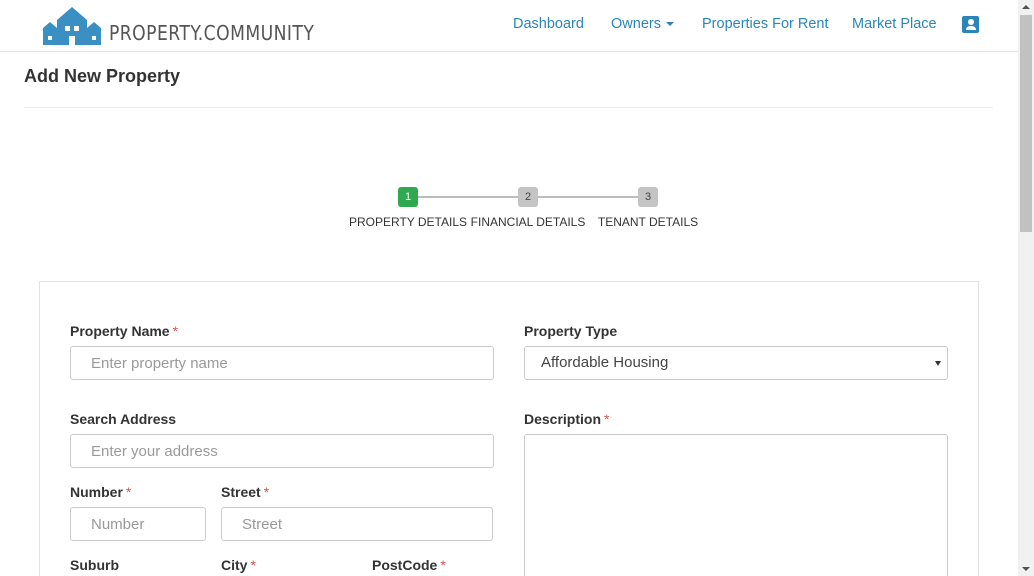 The image size is (1034, 576). Describe the element at coordinates (408, 222) in the screenshot. I see `step-1-label: PROPERTY DETAILS` at that location.